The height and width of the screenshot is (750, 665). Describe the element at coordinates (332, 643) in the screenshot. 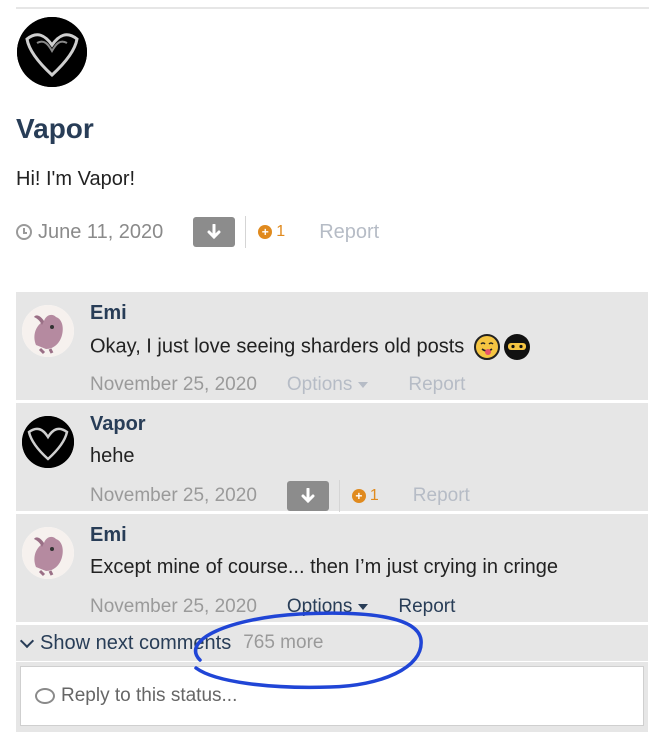

I see `show-next-comments-button: Show next comments 765 more` at that location.